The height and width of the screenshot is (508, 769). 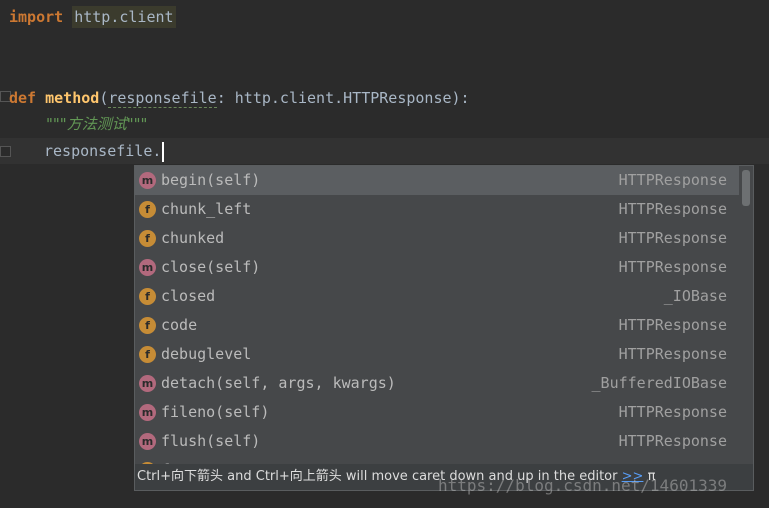 I want to click on text-caret, so click(x=163, y=151).